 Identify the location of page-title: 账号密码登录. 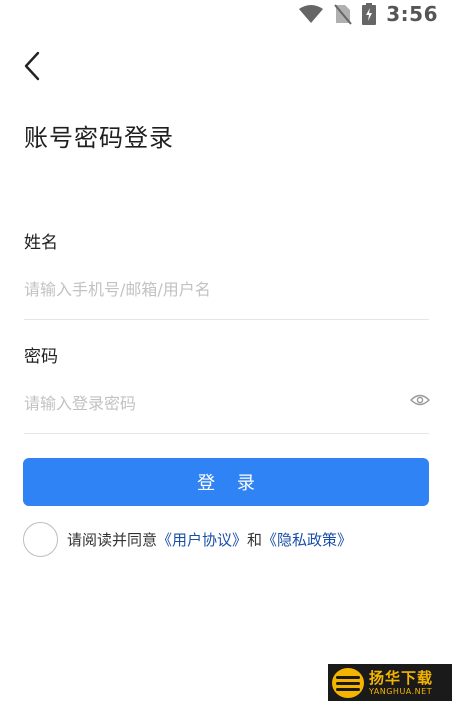
(99, 138).